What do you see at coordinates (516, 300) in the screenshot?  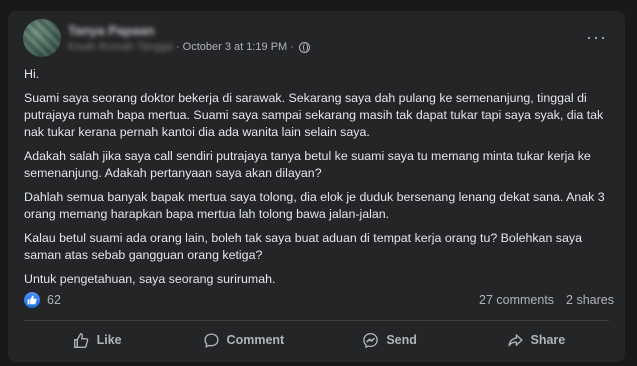 I see `comments-count: 27 comments` at bounding box center [516, 300].